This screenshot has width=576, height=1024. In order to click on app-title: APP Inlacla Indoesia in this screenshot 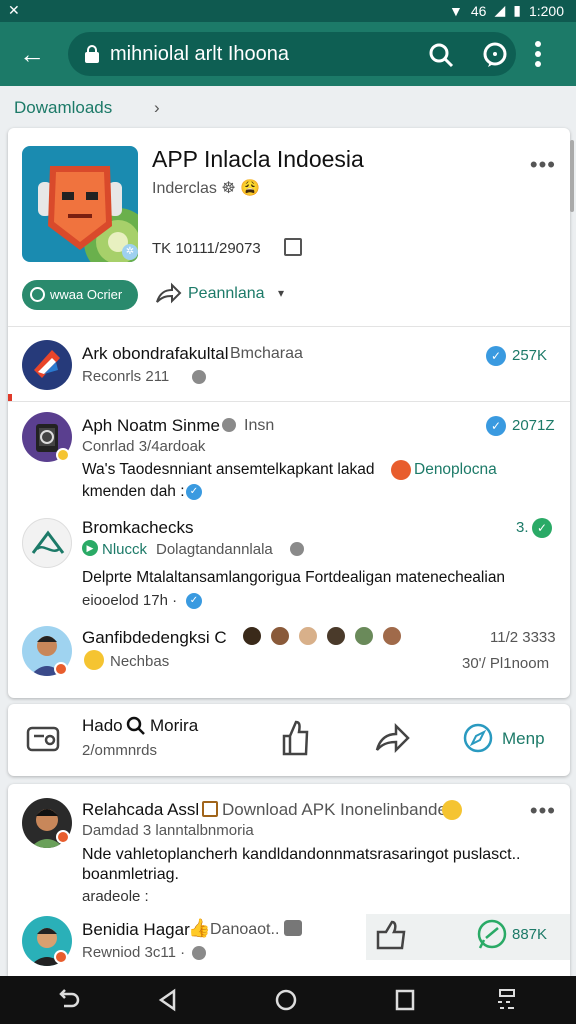, I will do `click(258, 159)`.